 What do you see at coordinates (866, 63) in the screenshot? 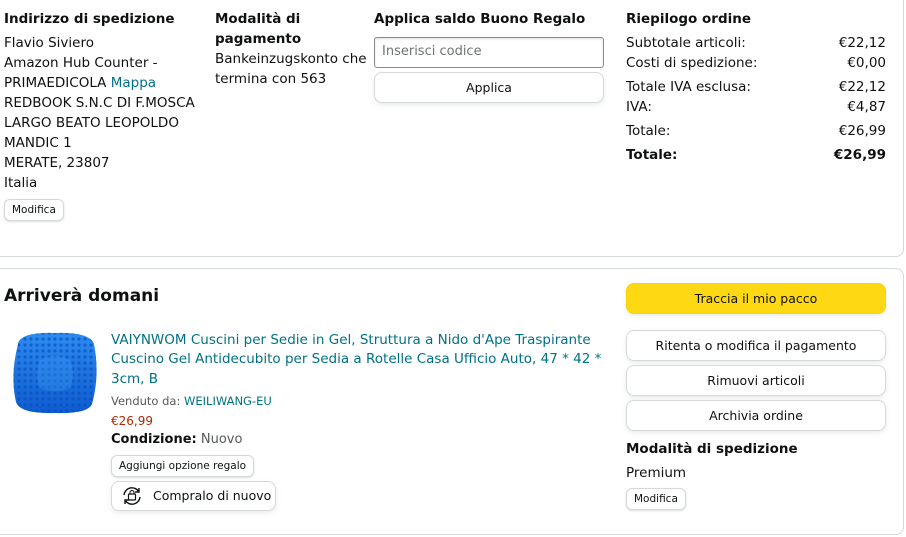
I see `summary-value: €0,00` at bounding box center [866, 63].